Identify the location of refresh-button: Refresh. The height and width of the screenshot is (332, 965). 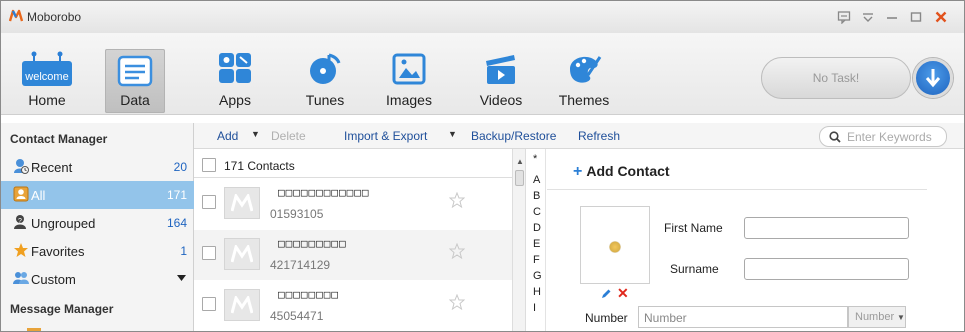
(599, 136).